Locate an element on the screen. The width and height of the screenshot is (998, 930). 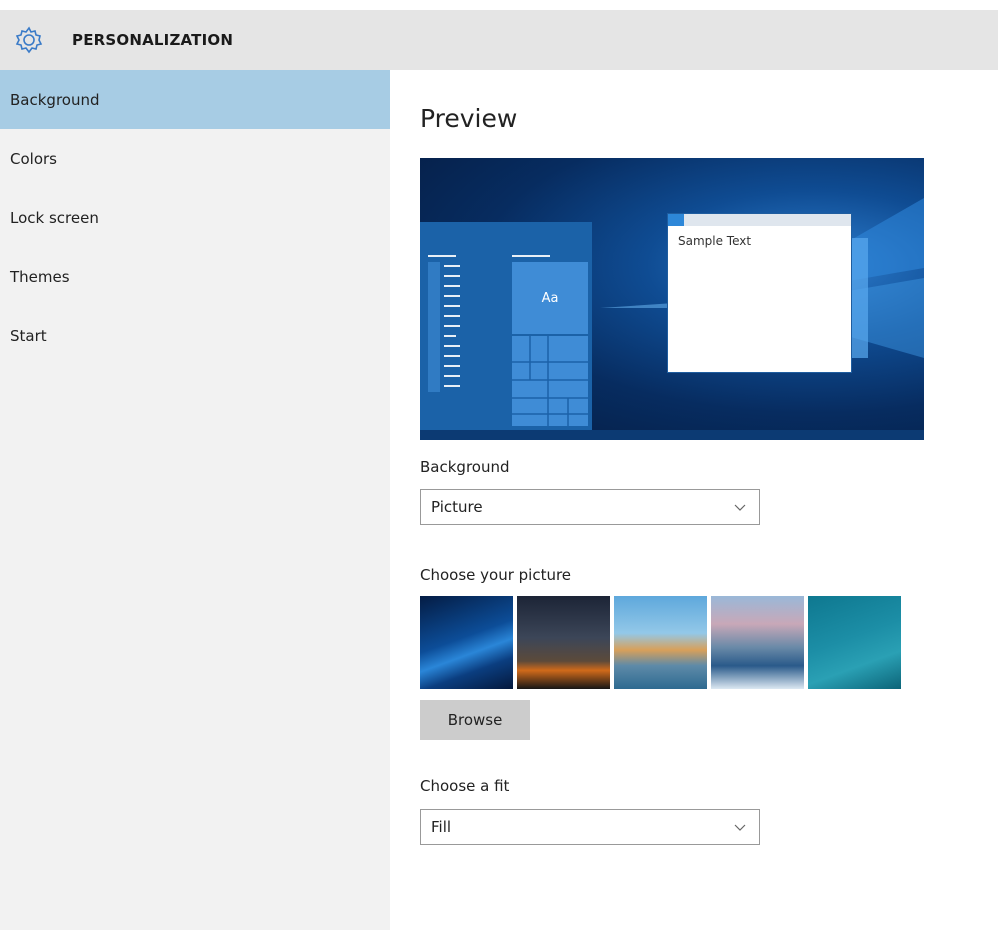
picture-thumbnail-night-sky is located at coordinates (563, 642).